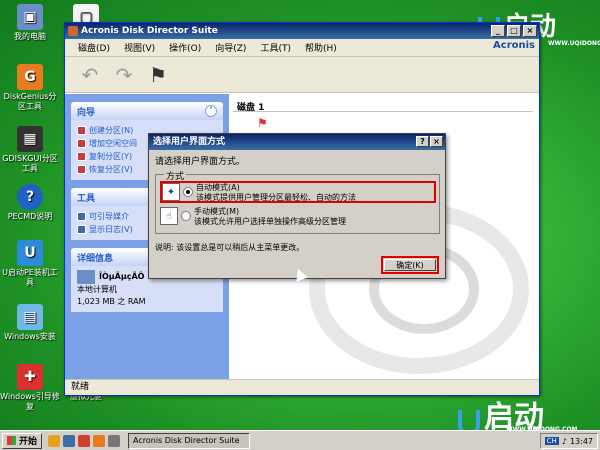 The image size is (600, 450). What do you see at coordinates (262, 123) in the screenshot?
I see `disk-flag-icon: ⚑` at bounding box center [262, 123].